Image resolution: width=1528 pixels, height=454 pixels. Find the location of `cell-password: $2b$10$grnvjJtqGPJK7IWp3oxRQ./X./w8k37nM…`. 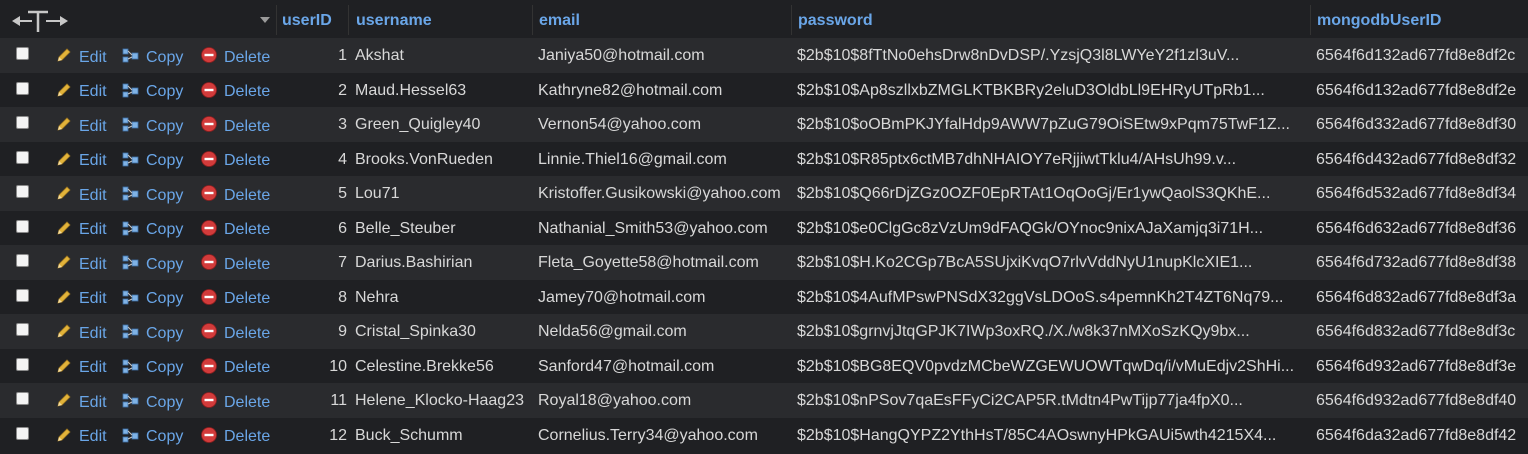

cell-password: $2b$10$grnvjJtqGPJK7IWp3oxRQ./X./w8k37nM… is located at coordinates (1053, 332).